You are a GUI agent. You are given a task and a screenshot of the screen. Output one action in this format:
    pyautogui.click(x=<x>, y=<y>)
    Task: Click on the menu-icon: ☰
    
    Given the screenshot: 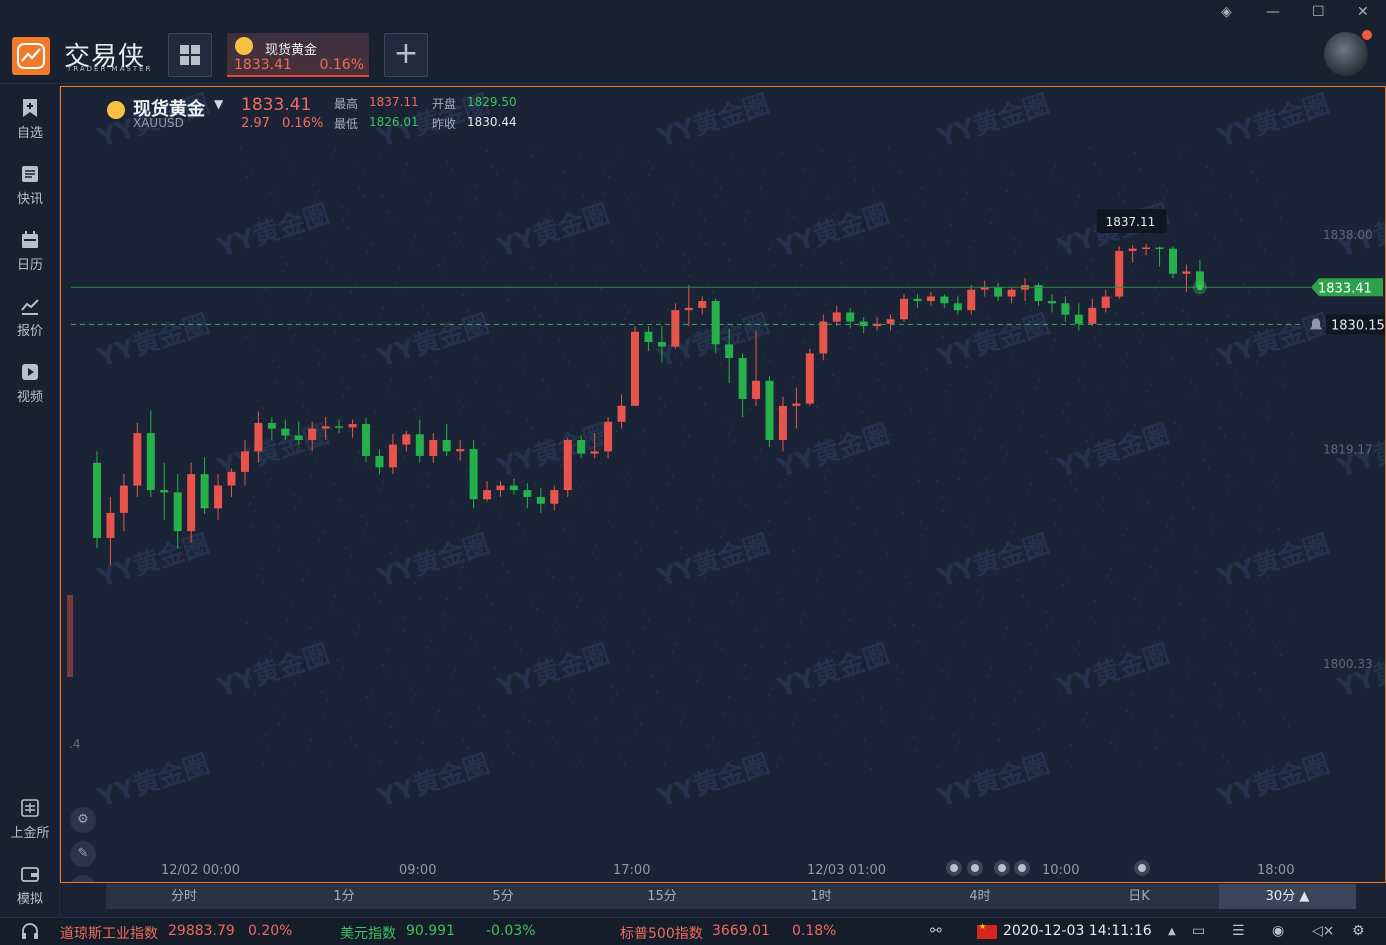 What is the action you would take?
    pyautogui.click(x=1238, y=931)
    